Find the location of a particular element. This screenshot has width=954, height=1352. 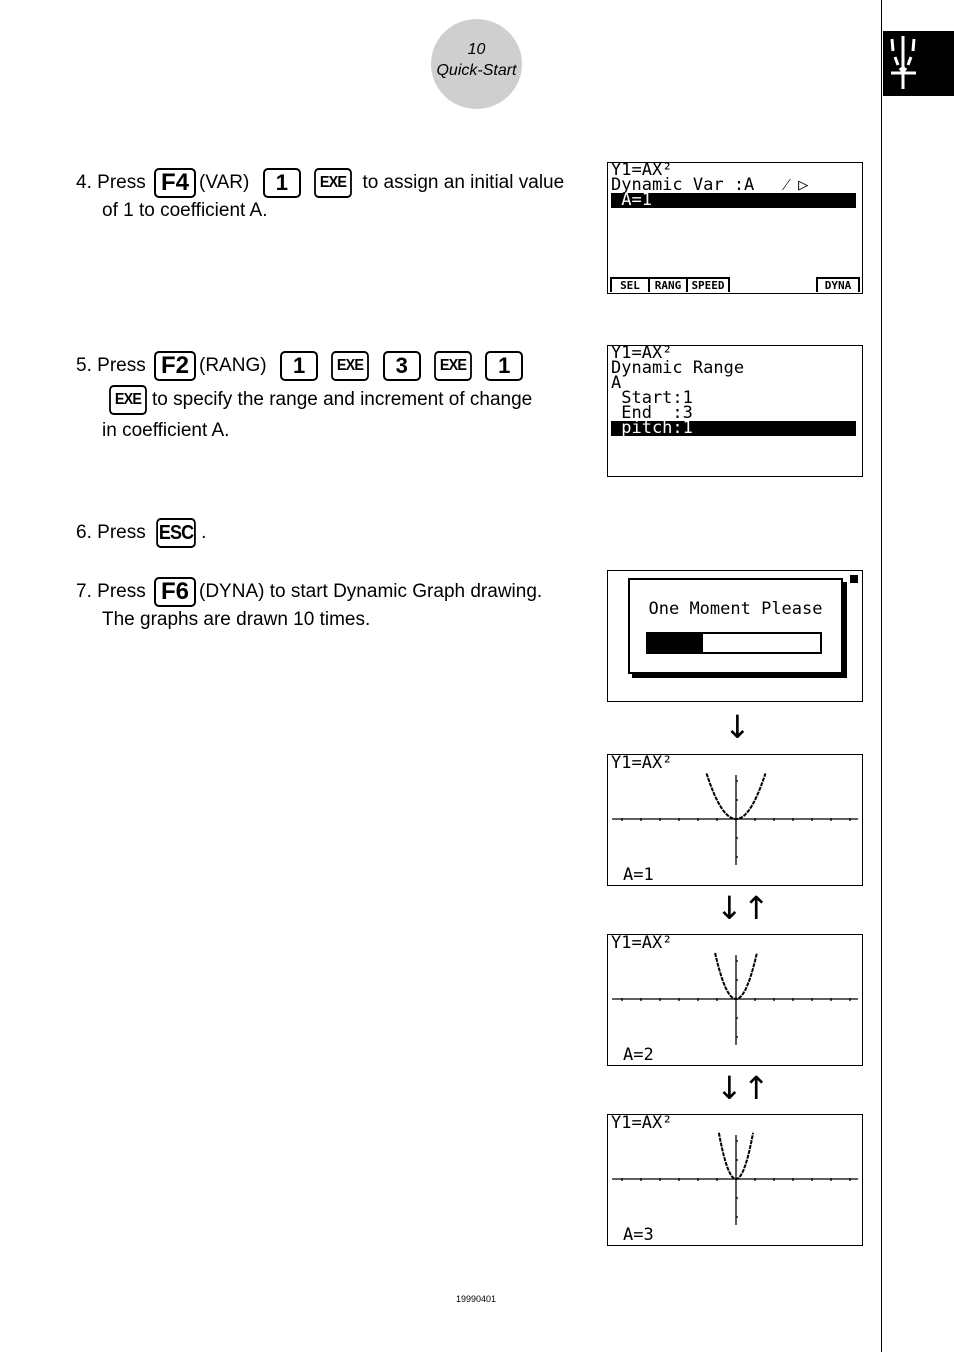

key-caption: (DYNA) is located at coordinates (232, 592).